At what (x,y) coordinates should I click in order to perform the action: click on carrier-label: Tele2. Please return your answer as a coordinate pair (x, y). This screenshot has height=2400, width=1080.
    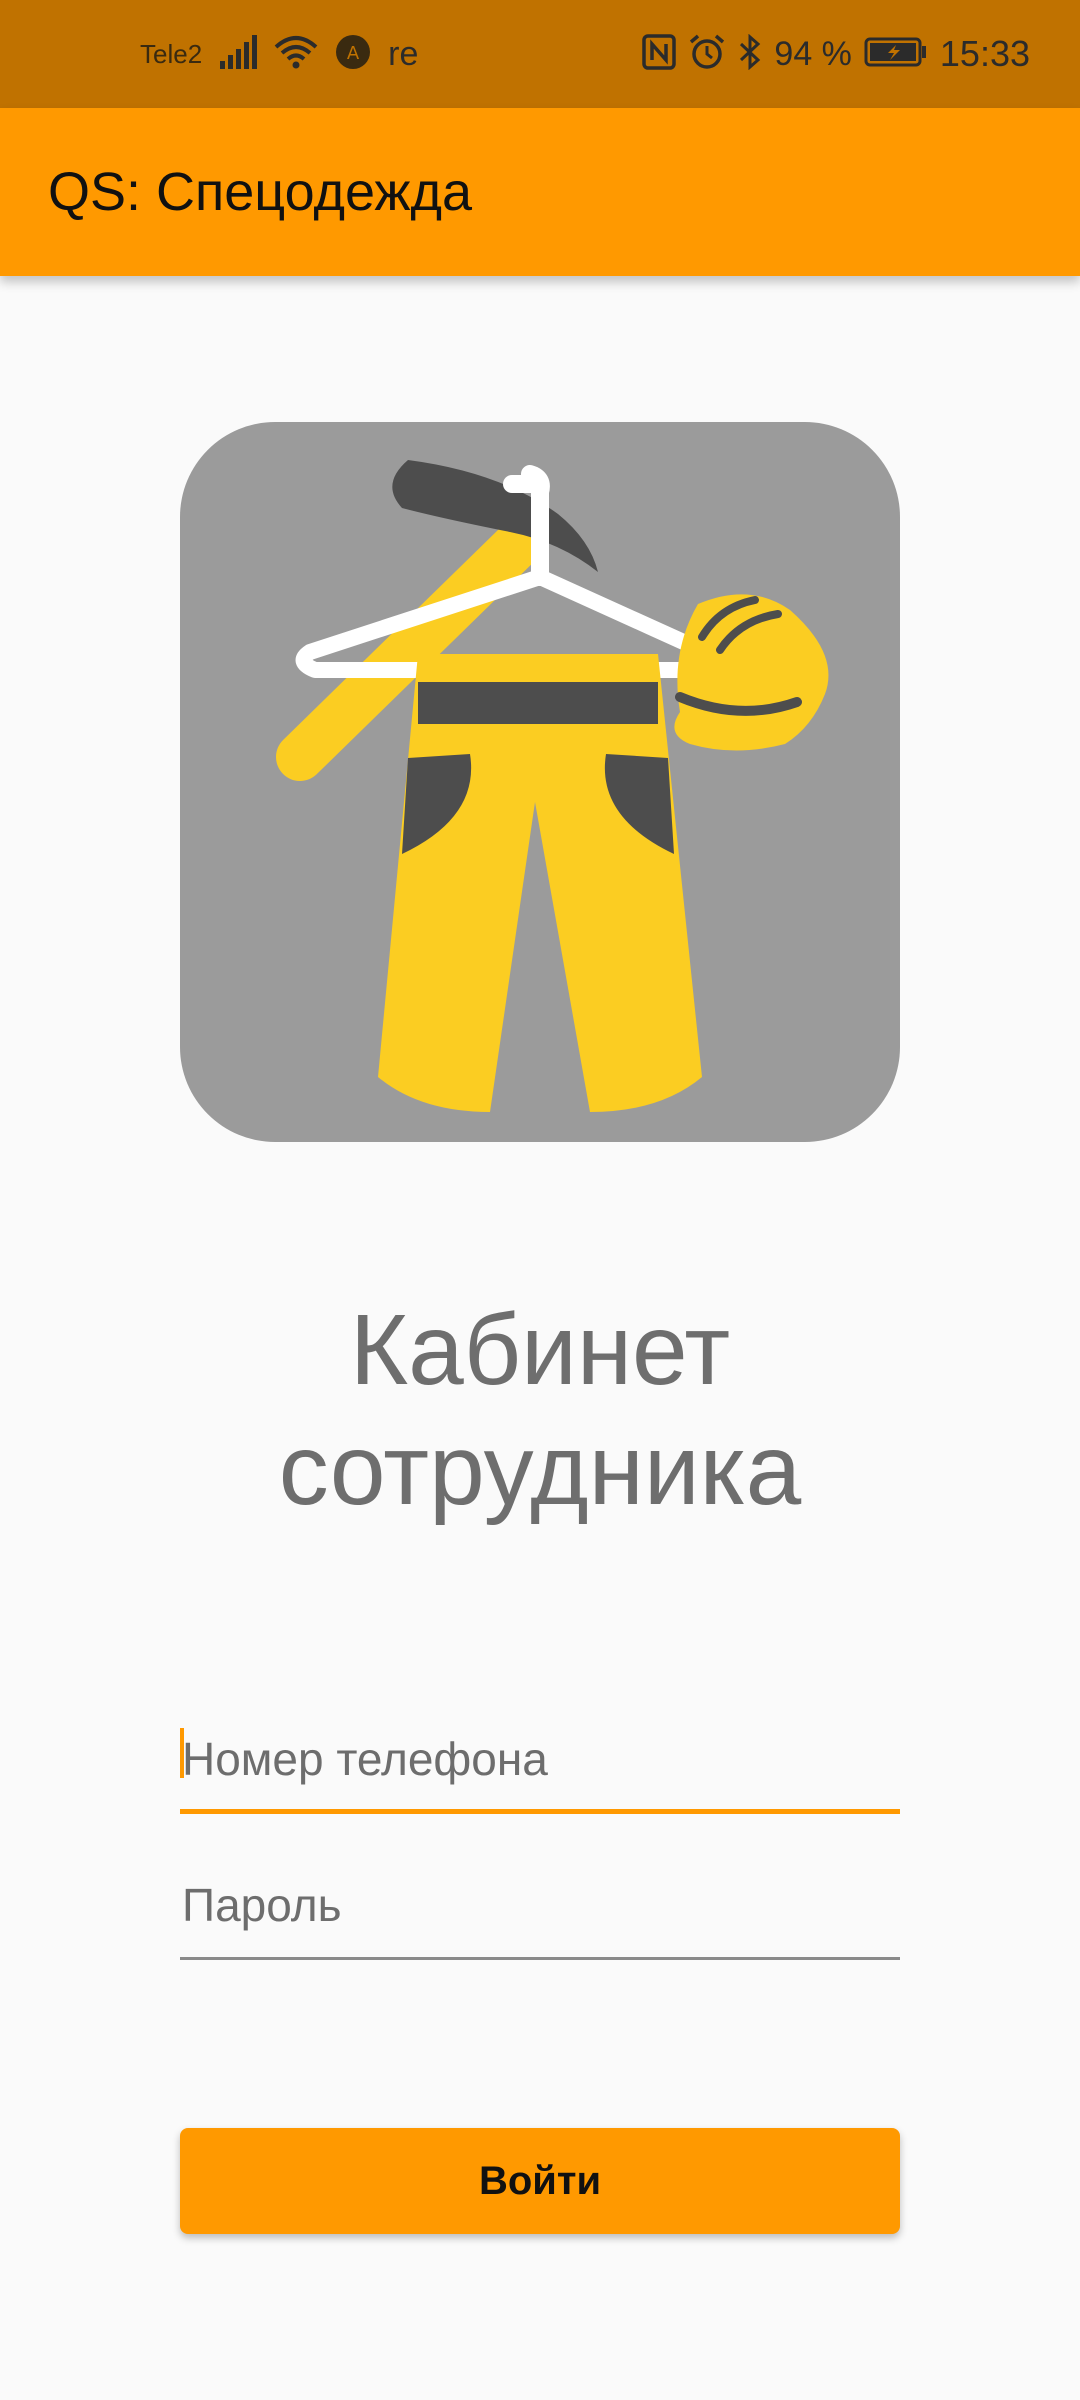
    Looking at the image, I should click on (171, 53).